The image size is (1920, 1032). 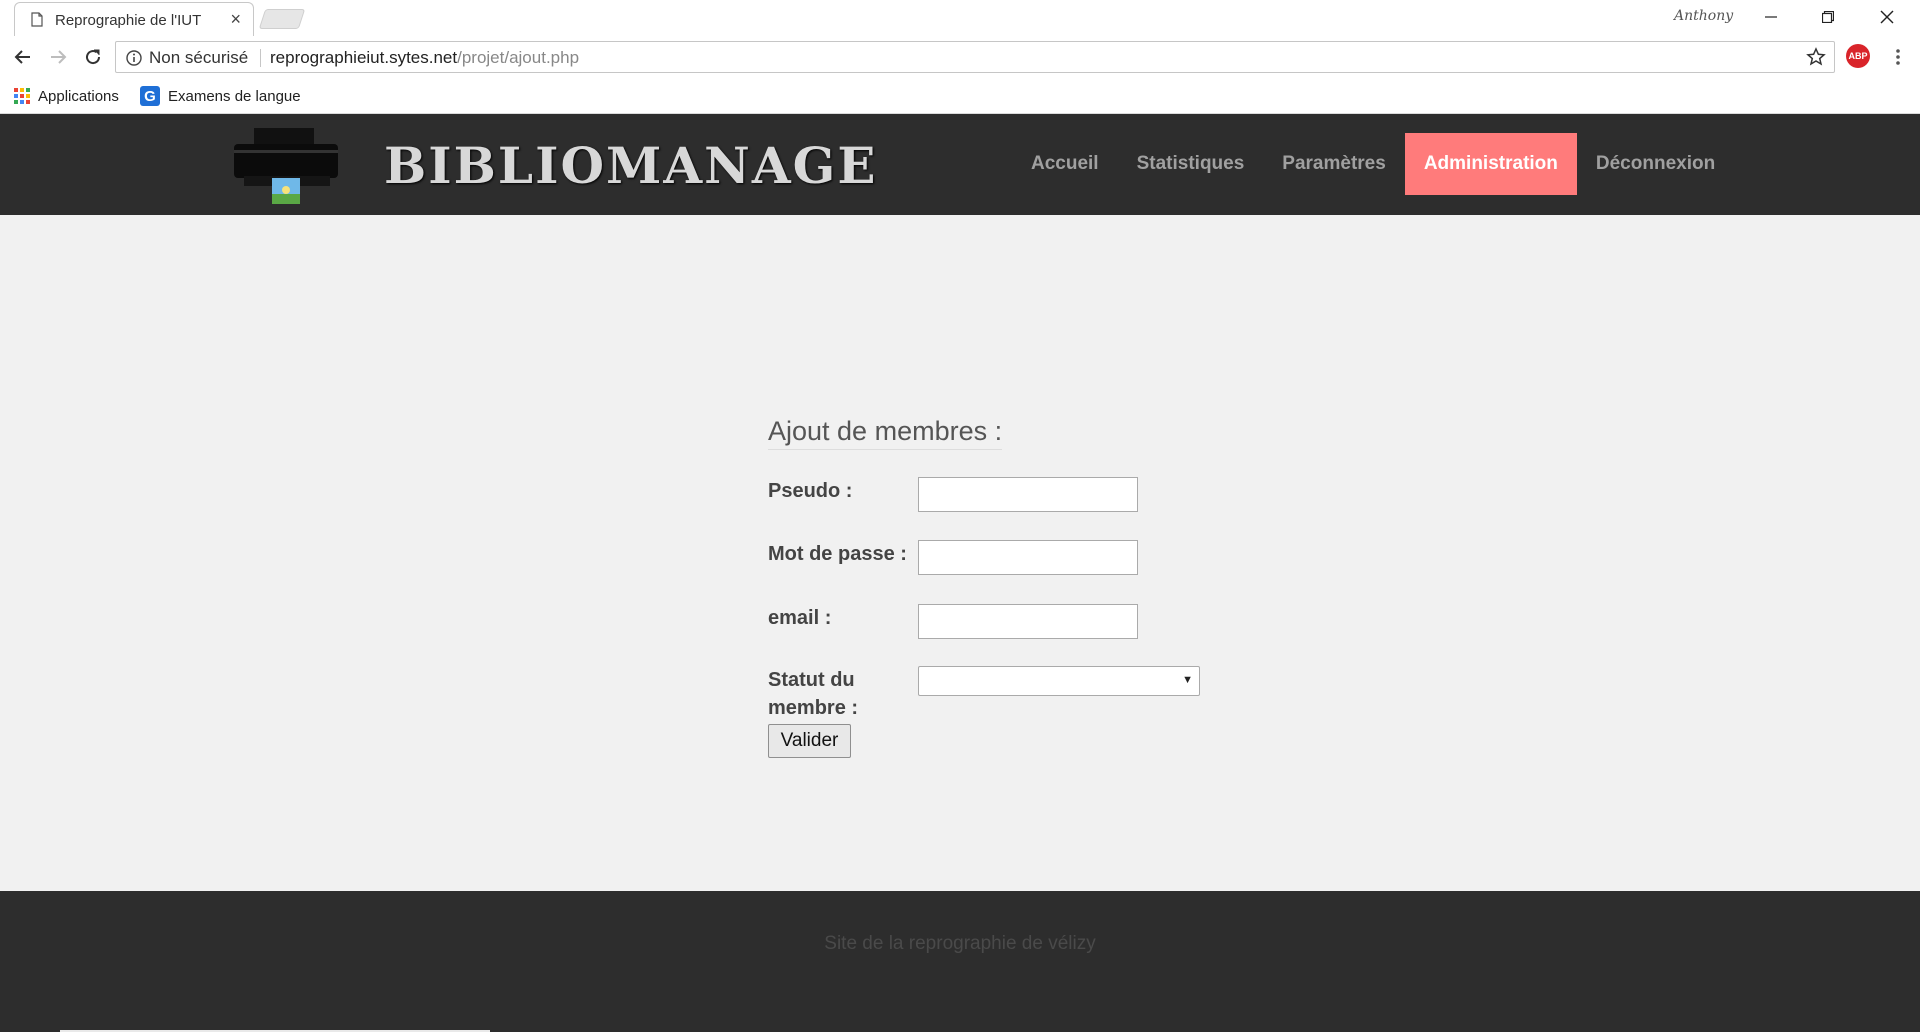 What do you see at coordinates (800, 618) in the screenshot?
I see `email-label: email :` at bounding box center [800, 618].